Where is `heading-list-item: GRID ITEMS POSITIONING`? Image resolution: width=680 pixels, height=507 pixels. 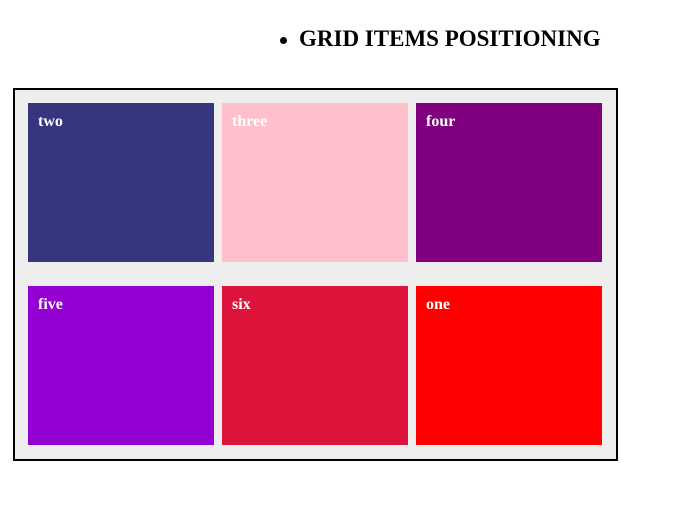 heading-list-item: GRID ITEMS POSITIONING is located at coordinates (440, 39).